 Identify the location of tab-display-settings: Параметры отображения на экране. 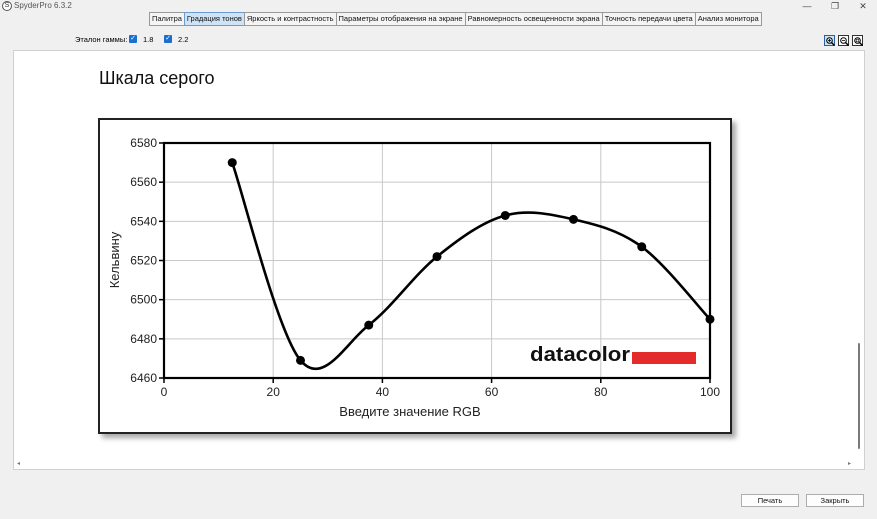
(400, 19).